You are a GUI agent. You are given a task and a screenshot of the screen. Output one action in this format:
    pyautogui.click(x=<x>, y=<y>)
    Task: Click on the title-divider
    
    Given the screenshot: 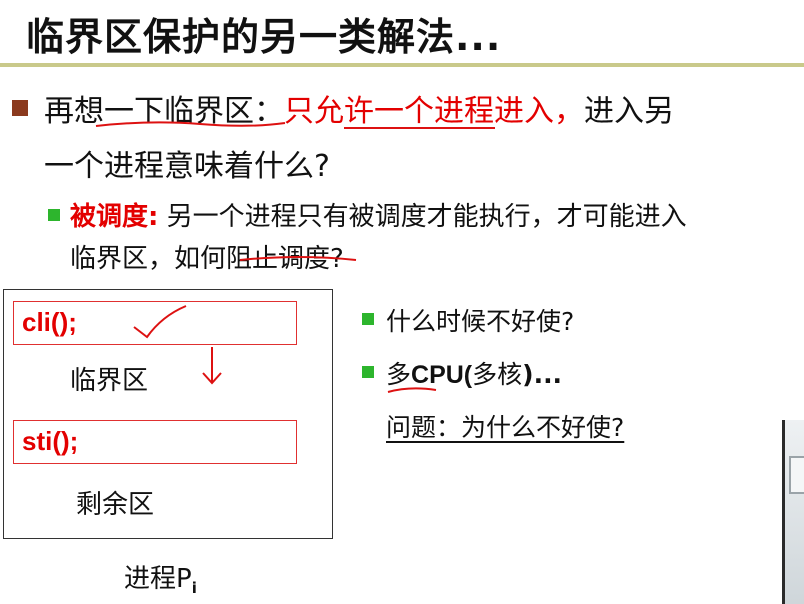 What is the action you would take?
    pyautogui.click(x=402, y=65)
    